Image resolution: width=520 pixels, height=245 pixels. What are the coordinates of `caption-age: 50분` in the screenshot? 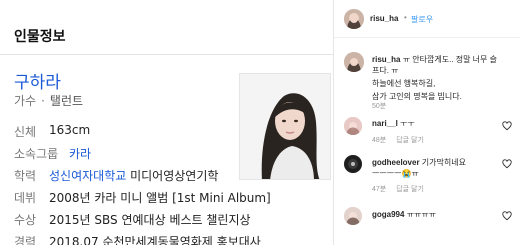 It's located at (379, 106).